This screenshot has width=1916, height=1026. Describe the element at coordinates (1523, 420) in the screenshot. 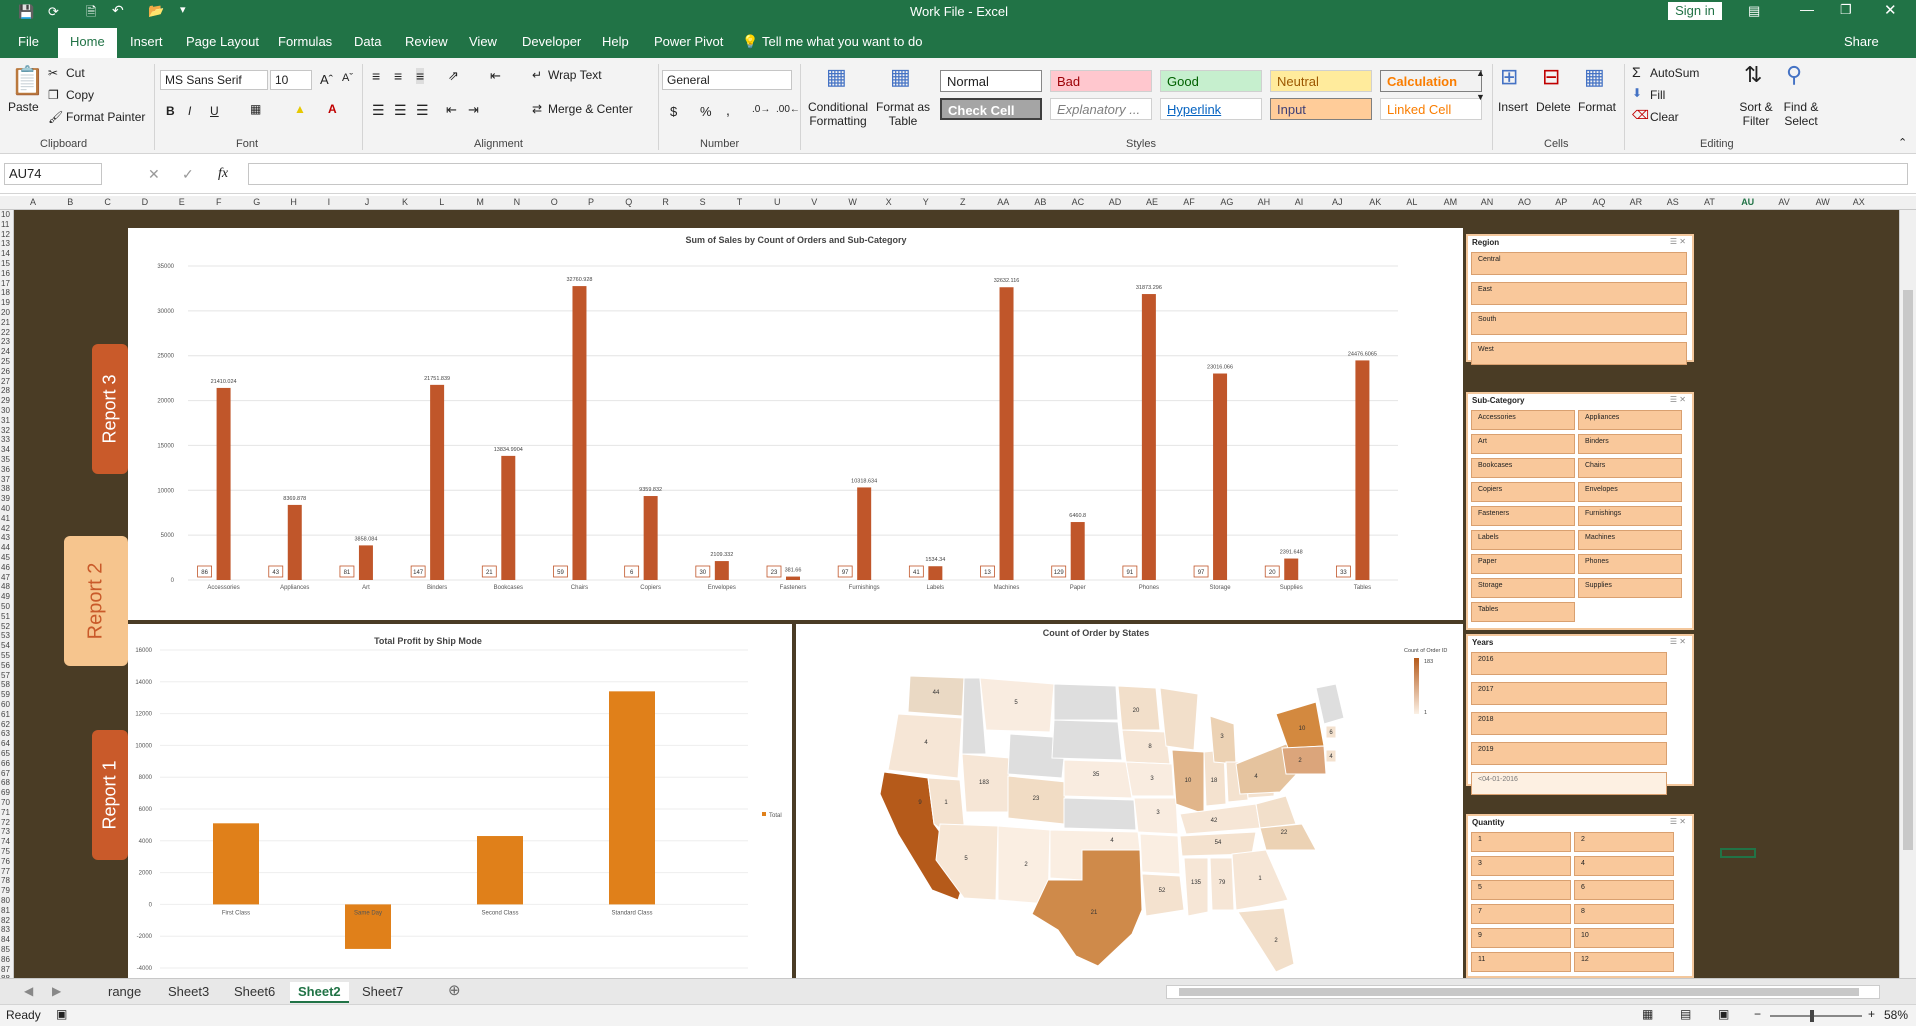

I see `slicer-item: Accessories` at that location.